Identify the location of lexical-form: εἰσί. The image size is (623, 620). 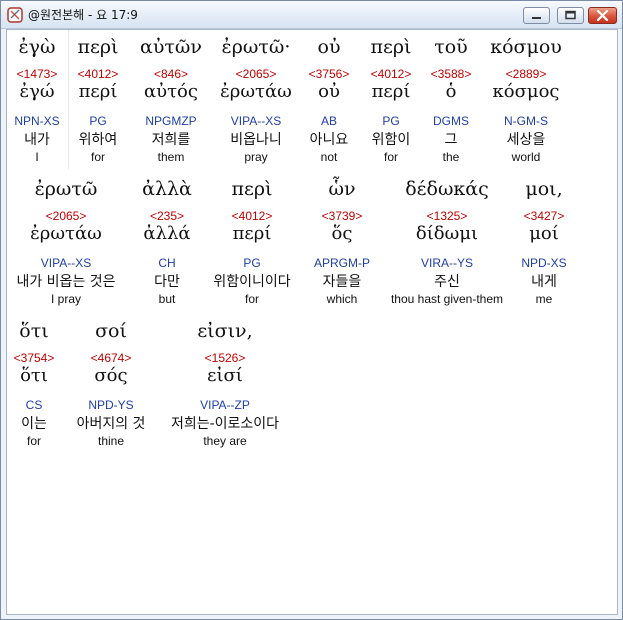
(225, 375).